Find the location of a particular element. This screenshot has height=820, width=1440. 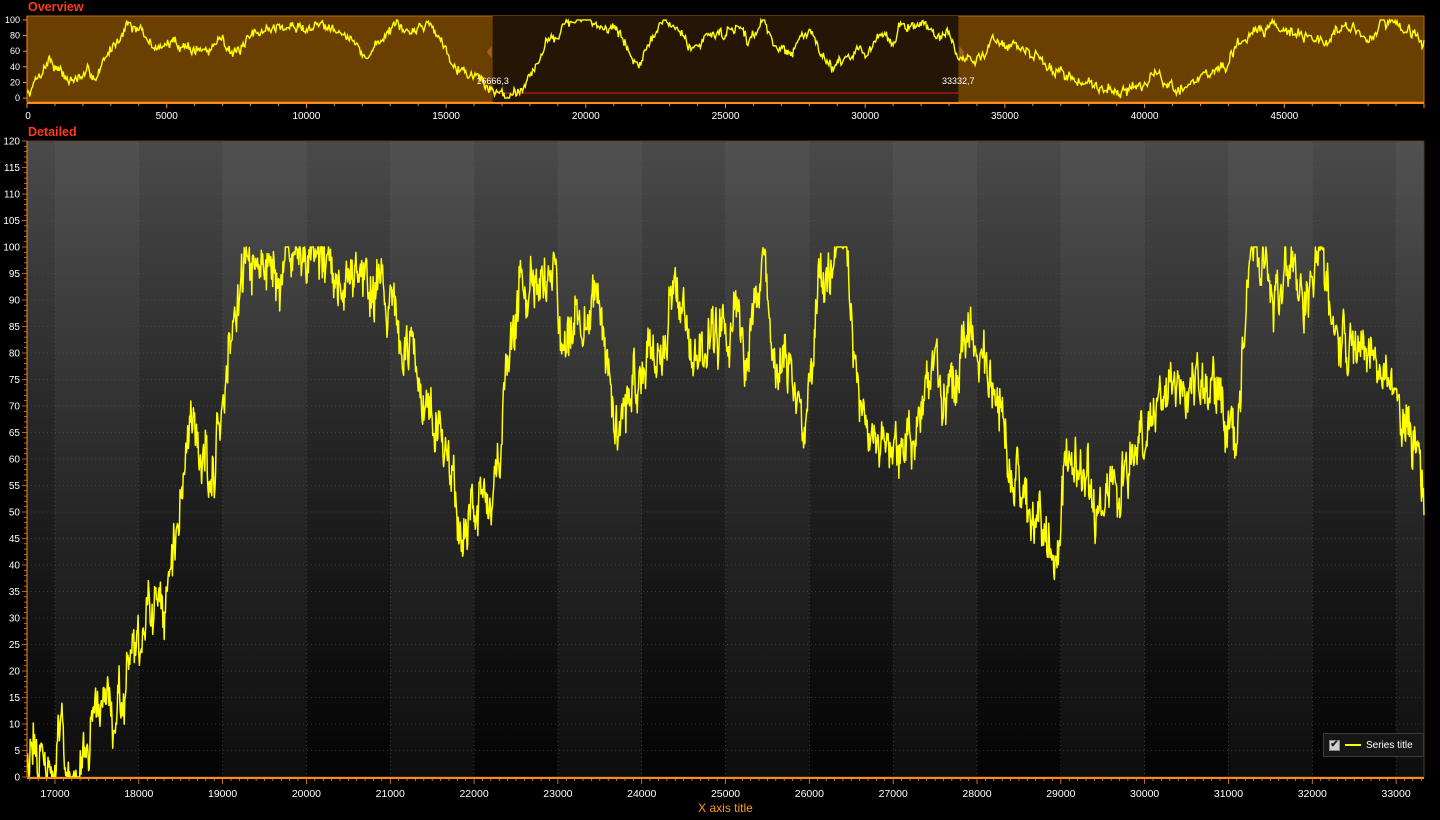

overview-x-tick-label: 20000 is located at coordinates (586, 116).